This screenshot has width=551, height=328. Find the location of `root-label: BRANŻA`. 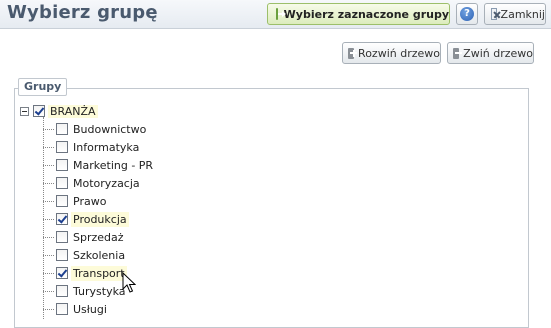

root-label: BRANŻA is located at coordinates (73, 111).